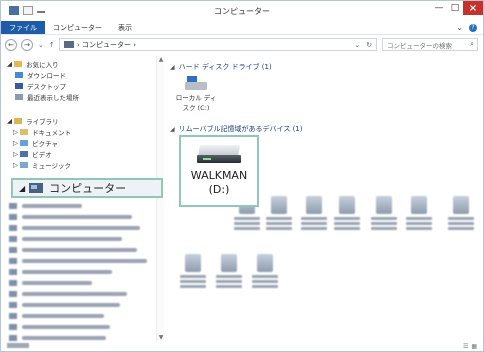 The width and height of the screenshot is (484, 352). What do you see at coordinates (11, 45) in the screenshot?
I see `back-button: ←` at bounding box center [11, 45].